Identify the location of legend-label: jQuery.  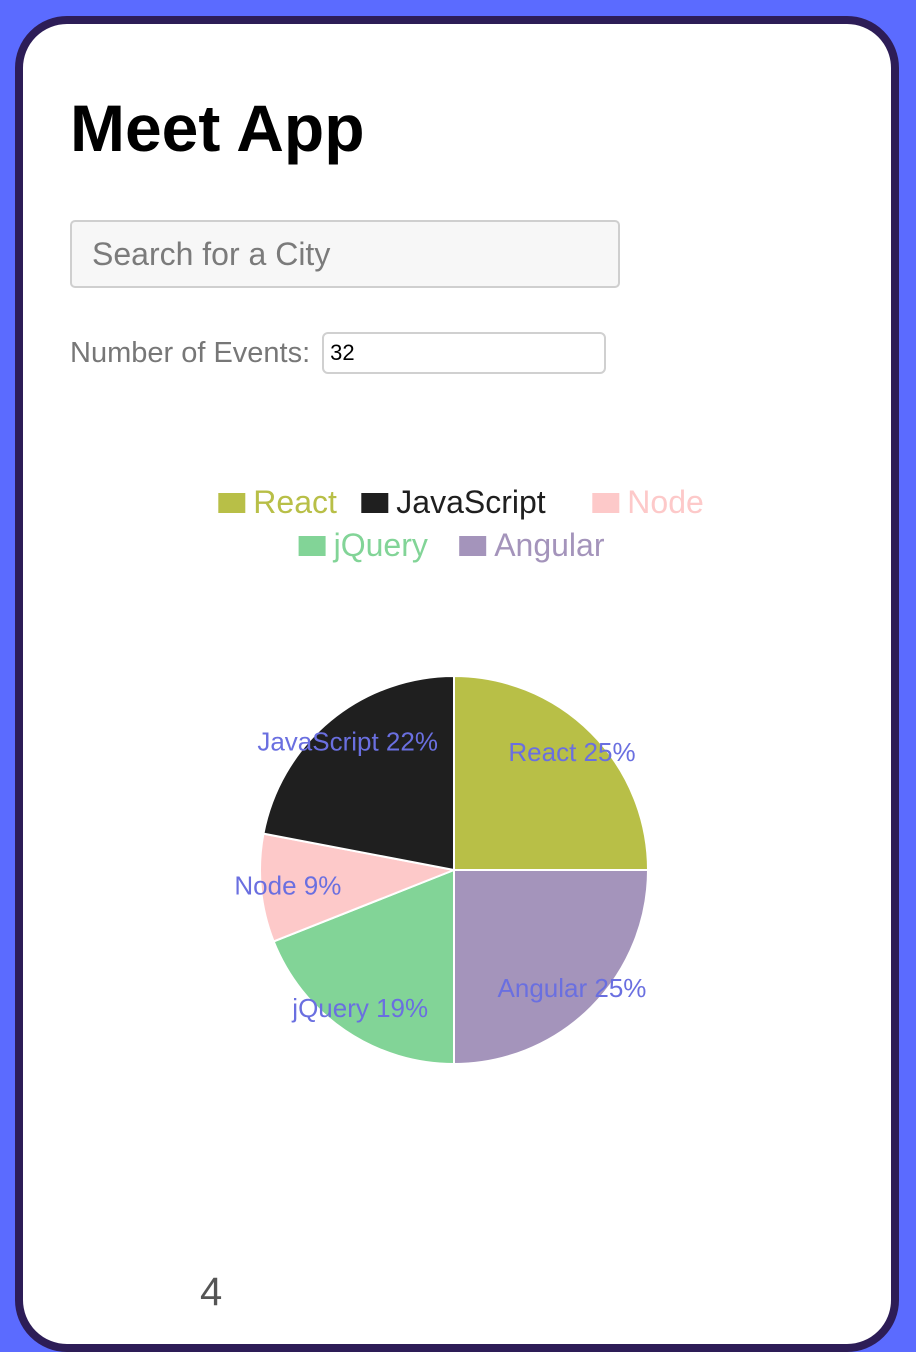
(380, 545).